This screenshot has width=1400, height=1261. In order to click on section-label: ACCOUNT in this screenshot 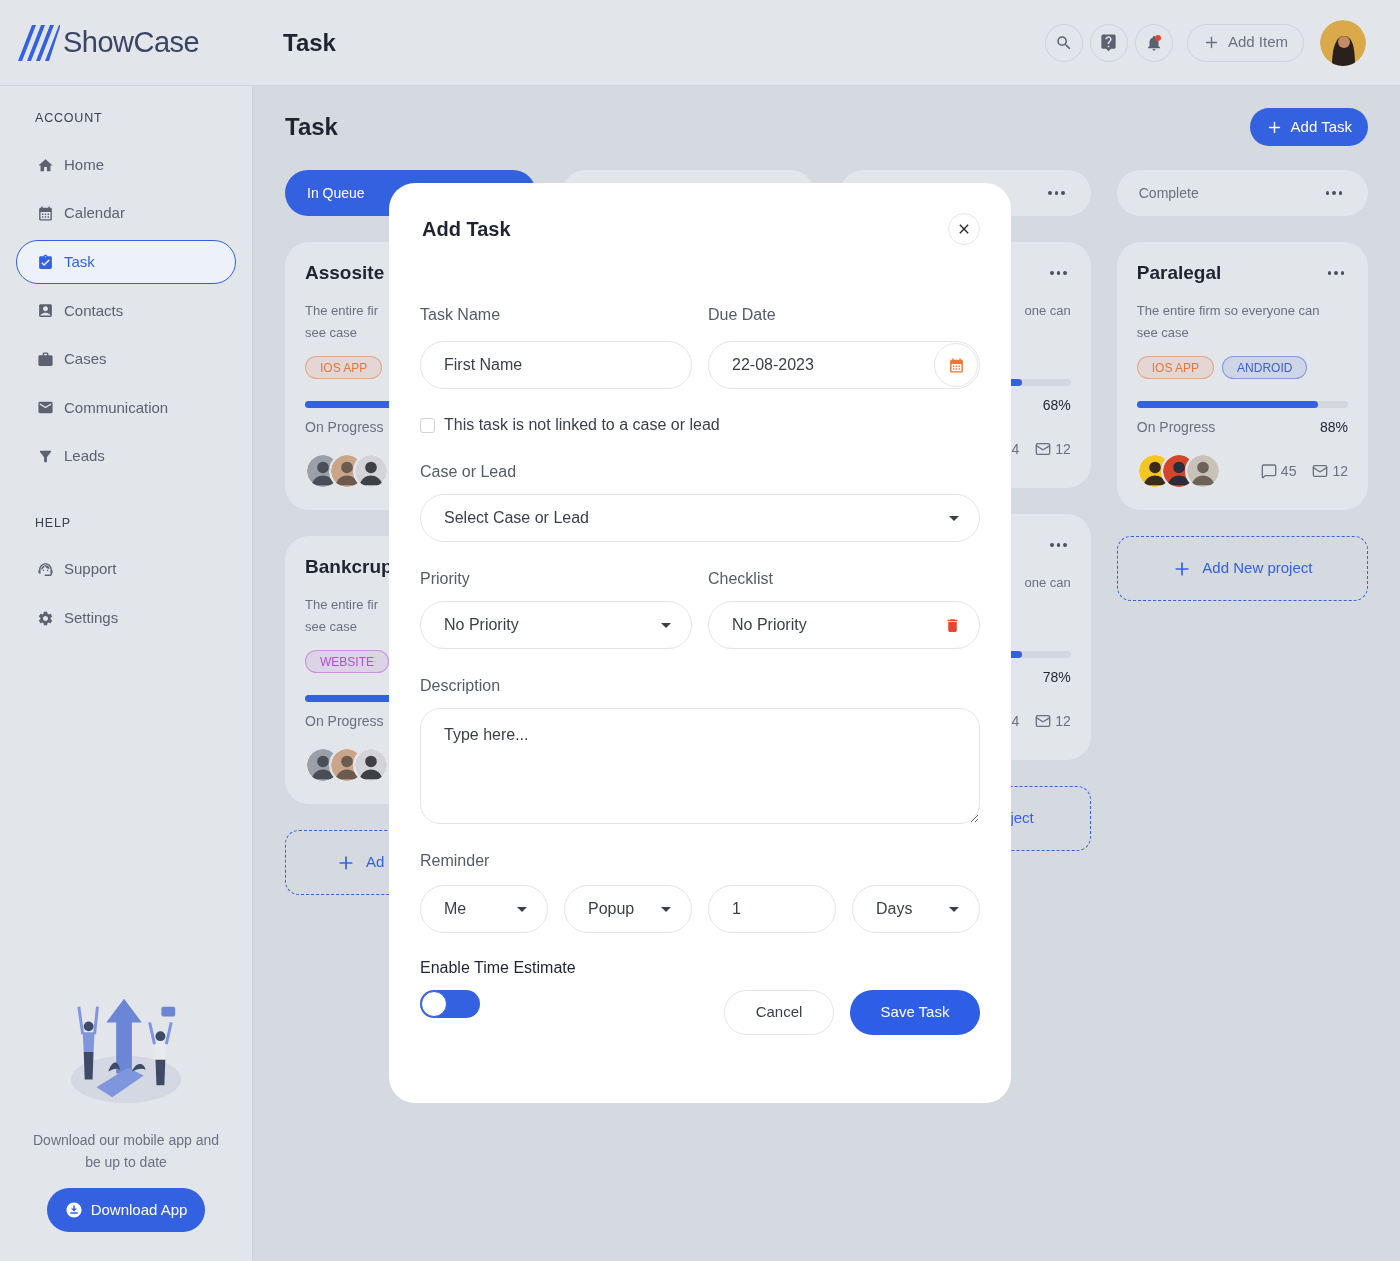, I will do `click(69, 118)`.